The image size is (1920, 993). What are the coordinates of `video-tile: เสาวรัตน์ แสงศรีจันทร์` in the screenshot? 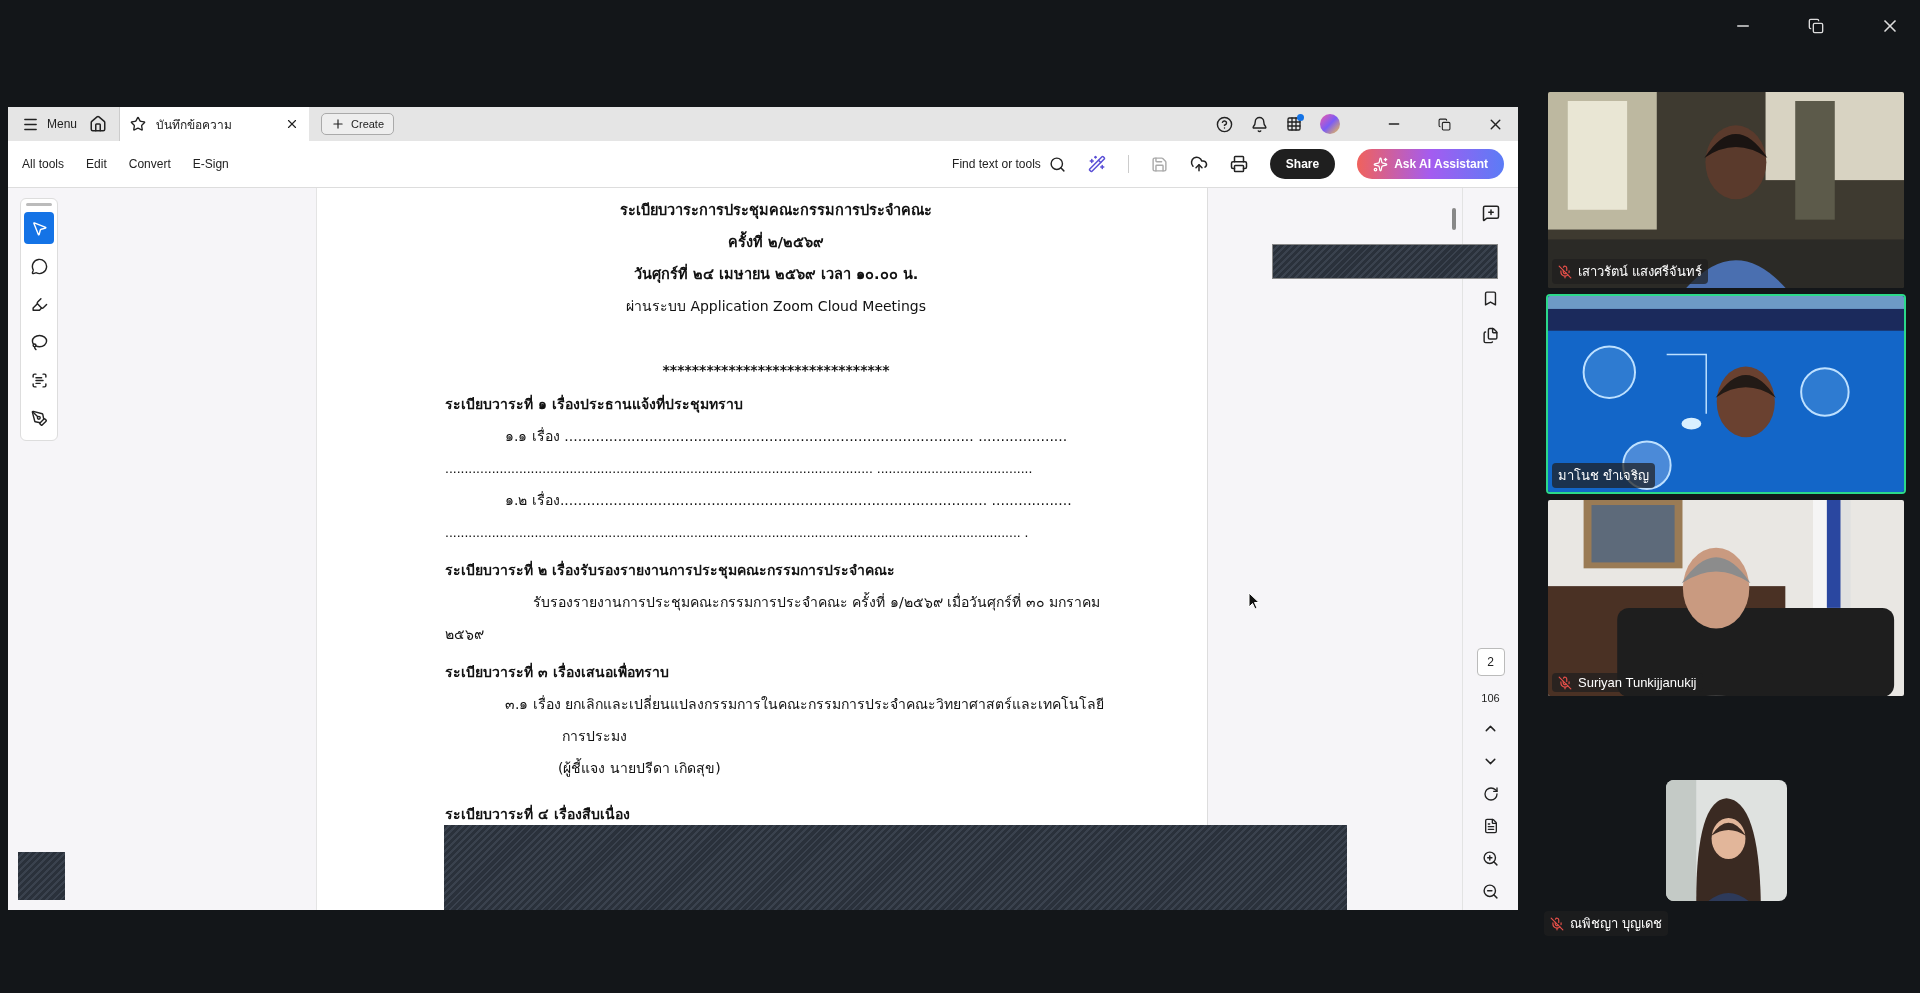 It's located at (1726, 190).